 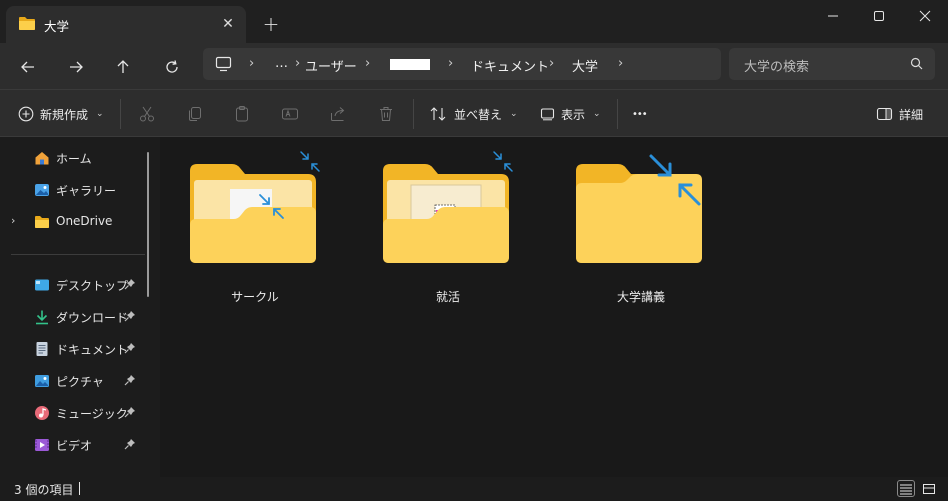 What do you see at coordinates (42, 445) in the screenshot?
I see `video-icon` at bounding box center [42, 445].